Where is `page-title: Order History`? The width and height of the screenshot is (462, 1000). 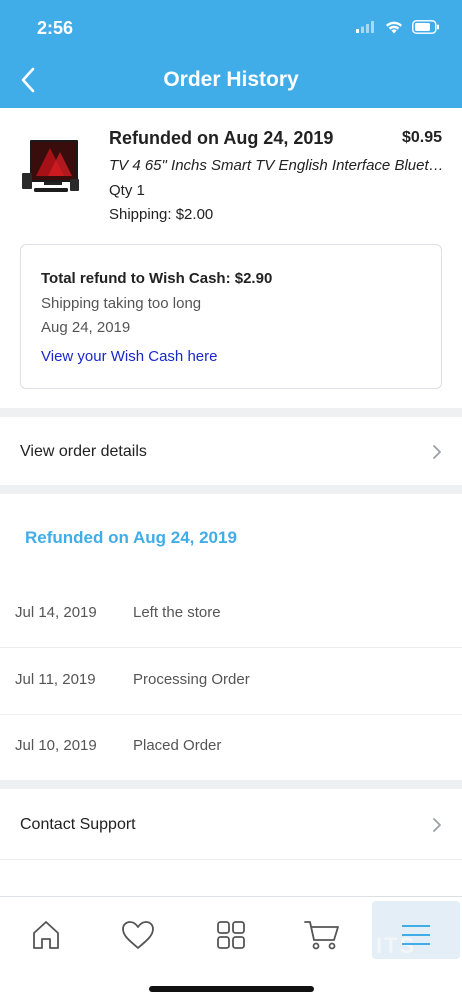
page-title: Order History is located at coordinates (231, 79).